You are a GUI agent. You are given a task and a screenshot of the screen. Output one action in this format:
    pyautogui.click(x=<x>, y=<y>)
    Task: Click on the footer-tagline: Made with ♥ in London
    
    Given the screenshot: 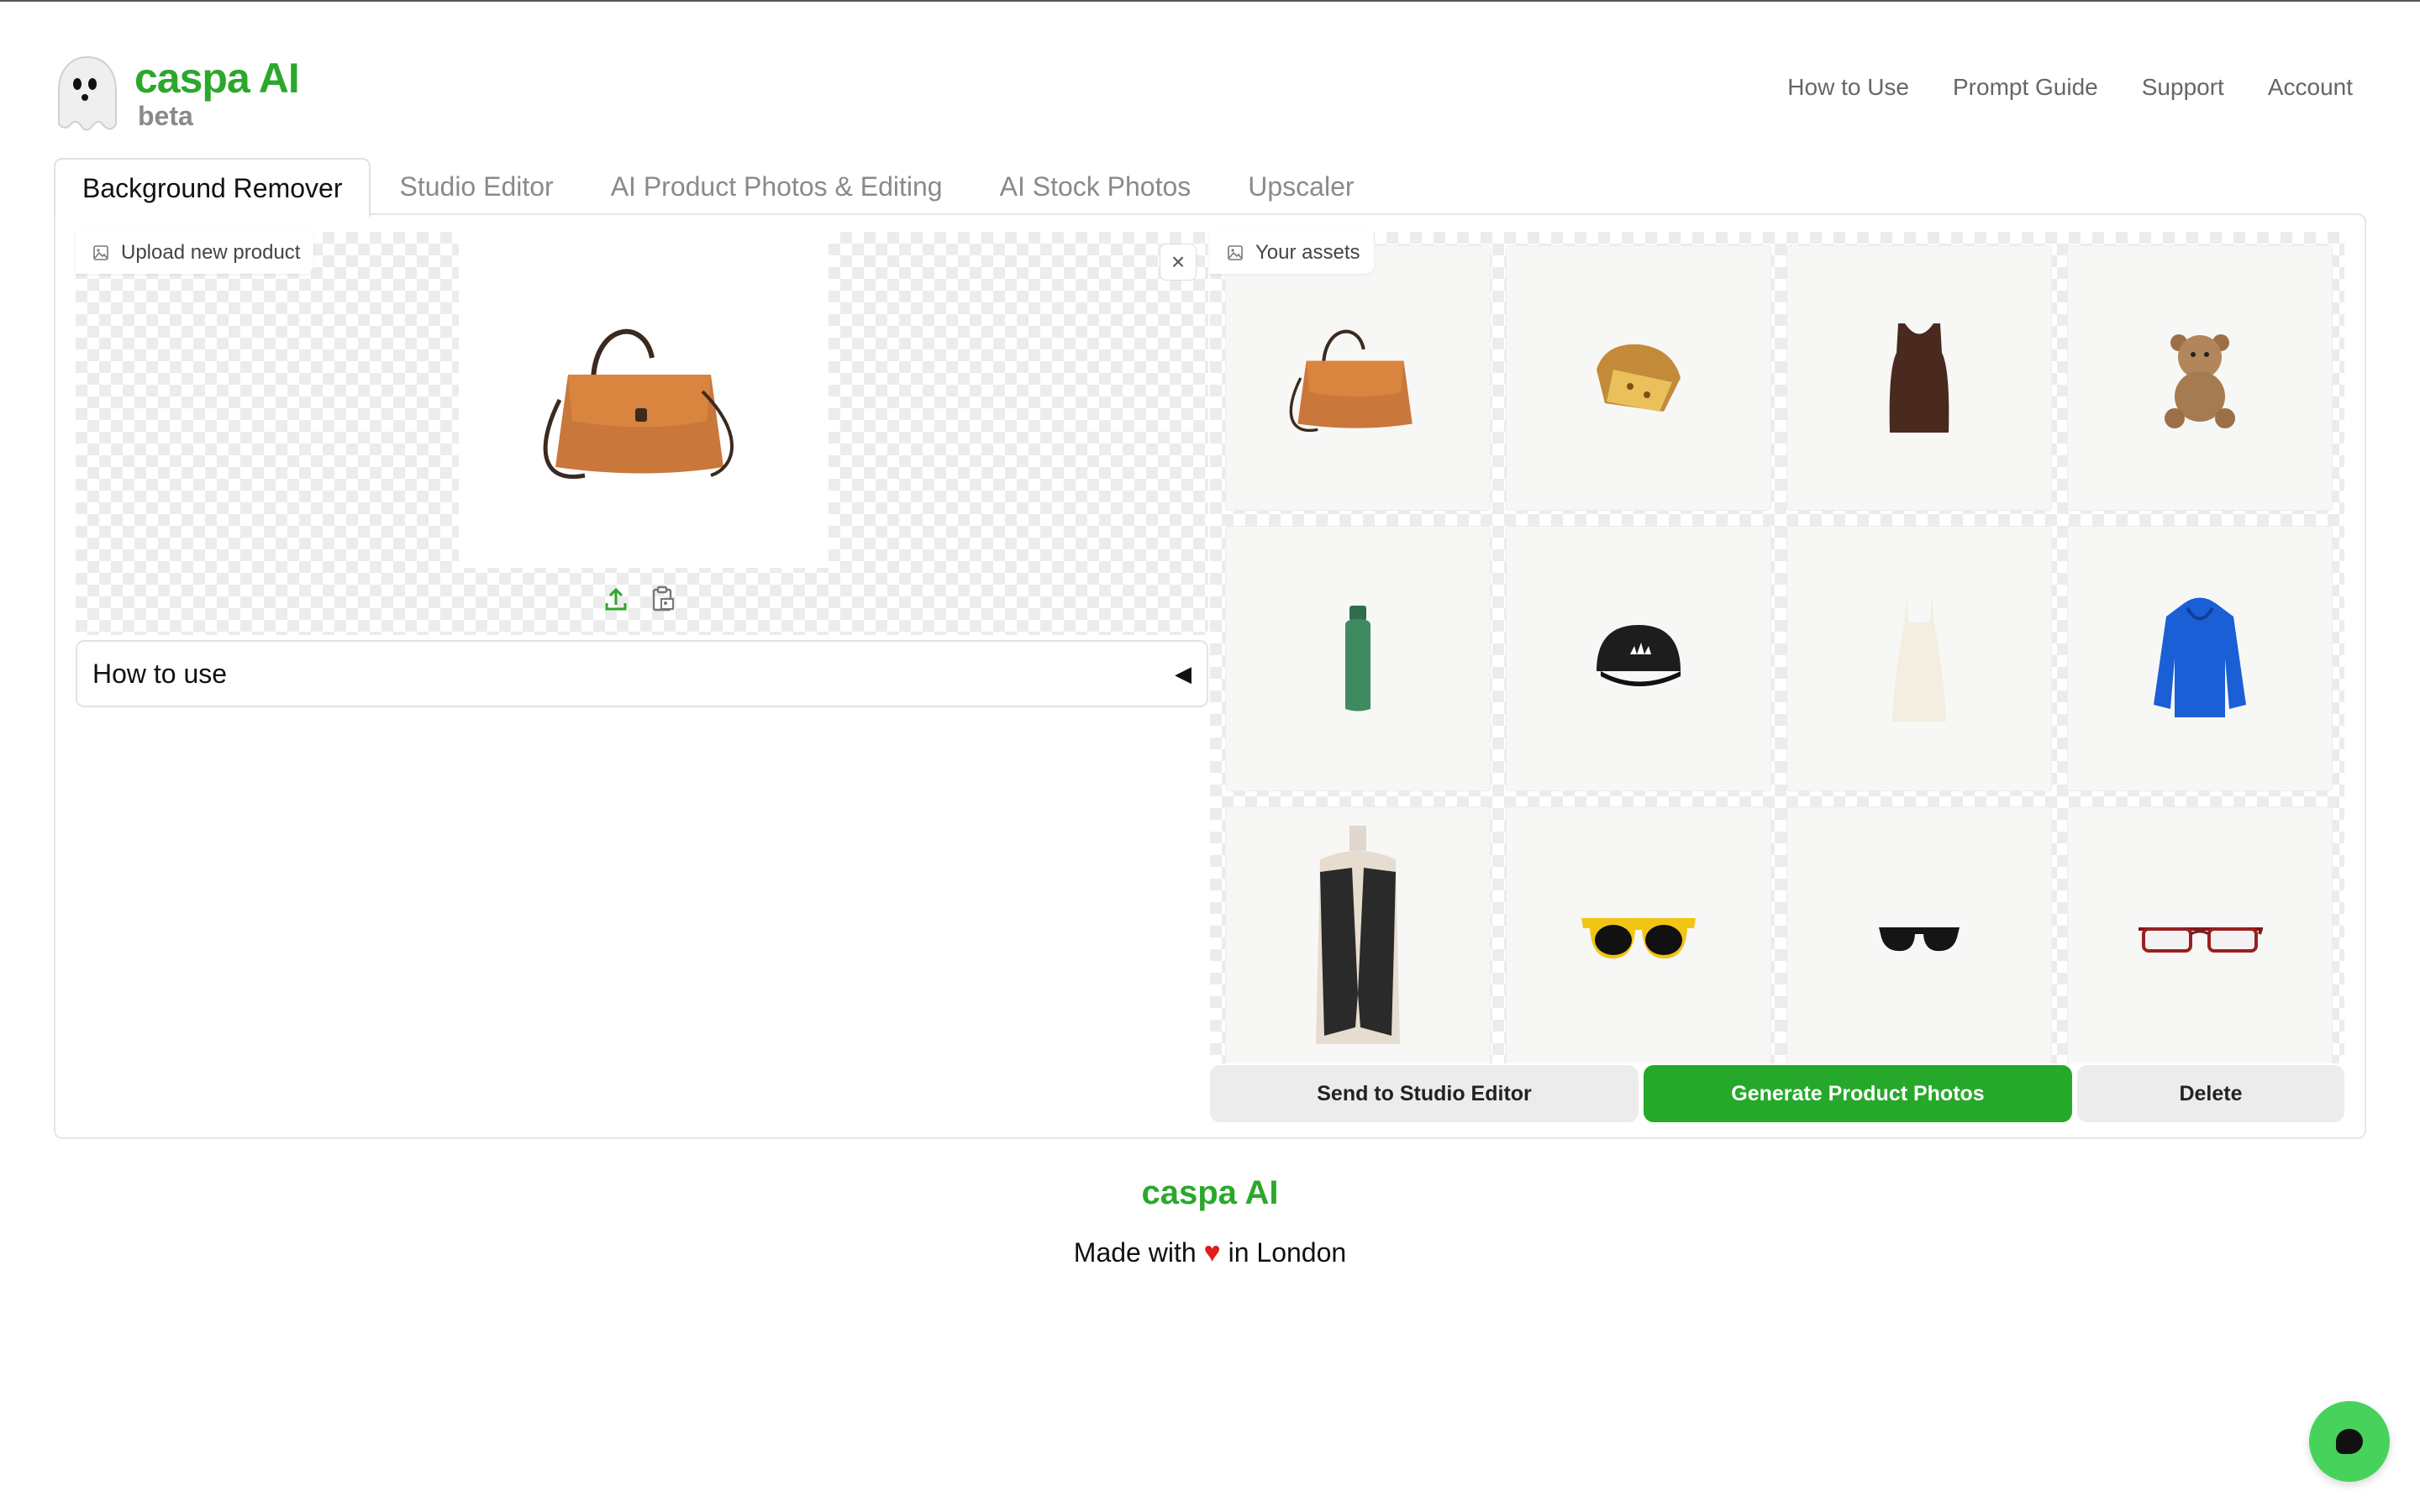 What is the action you would take?
    pyautogui.click(x=1210, y=1252)
    